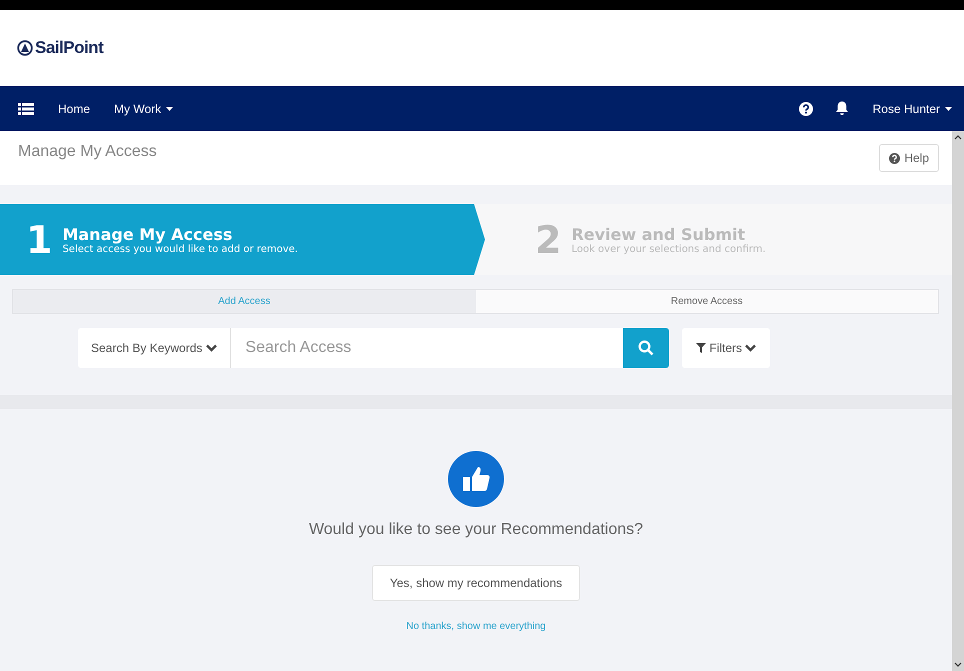 This screenshot has height=671, width=964. Describe the element at coordinates (39, 240) in the screenshot. I see `step-number: 1` at that location.